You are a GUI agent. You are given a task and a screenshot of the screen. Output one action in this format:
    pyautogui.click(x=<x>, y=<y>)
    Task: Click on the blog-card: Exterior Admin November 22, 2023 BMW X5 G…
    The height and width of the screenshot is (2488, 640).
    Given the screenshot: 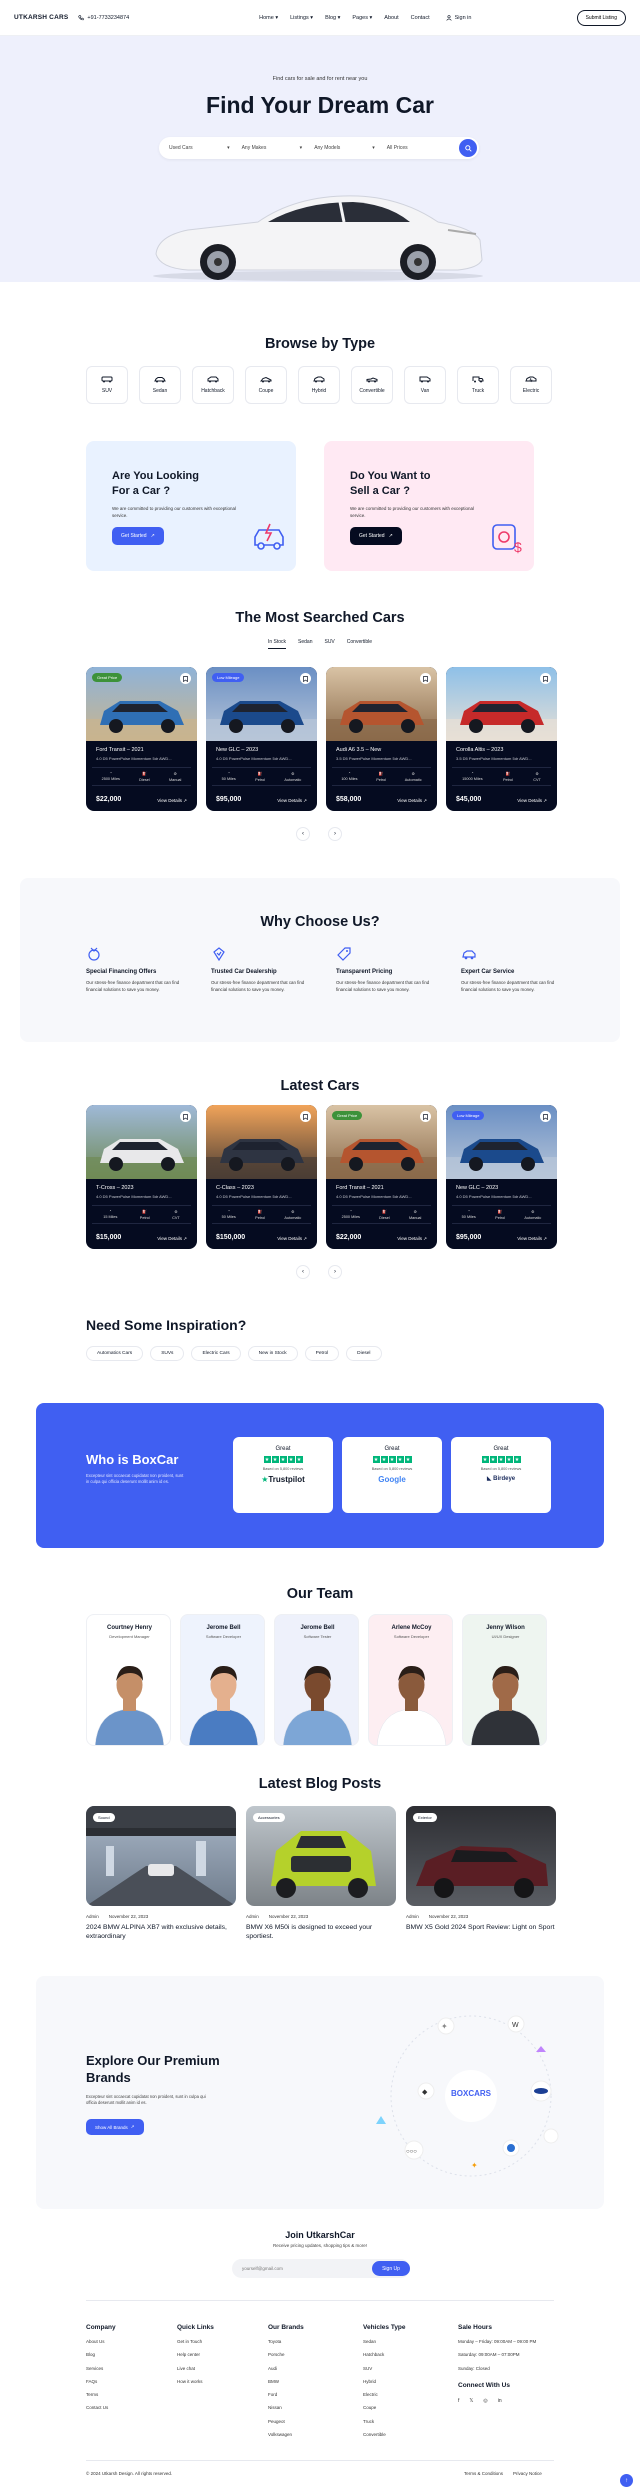 What is the action you would take?
    pyautogui.click(x=481, y=1873)
    